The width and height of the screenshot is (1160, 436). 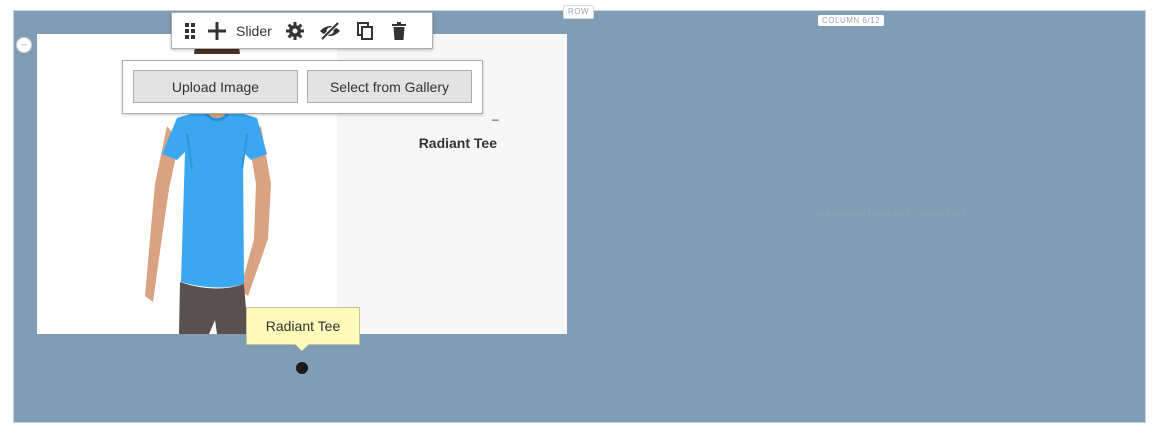 What do you see at coordinates (330, 30) in the screenshot?
I see `eye-slash-icon` at bounding box center [330, 30].